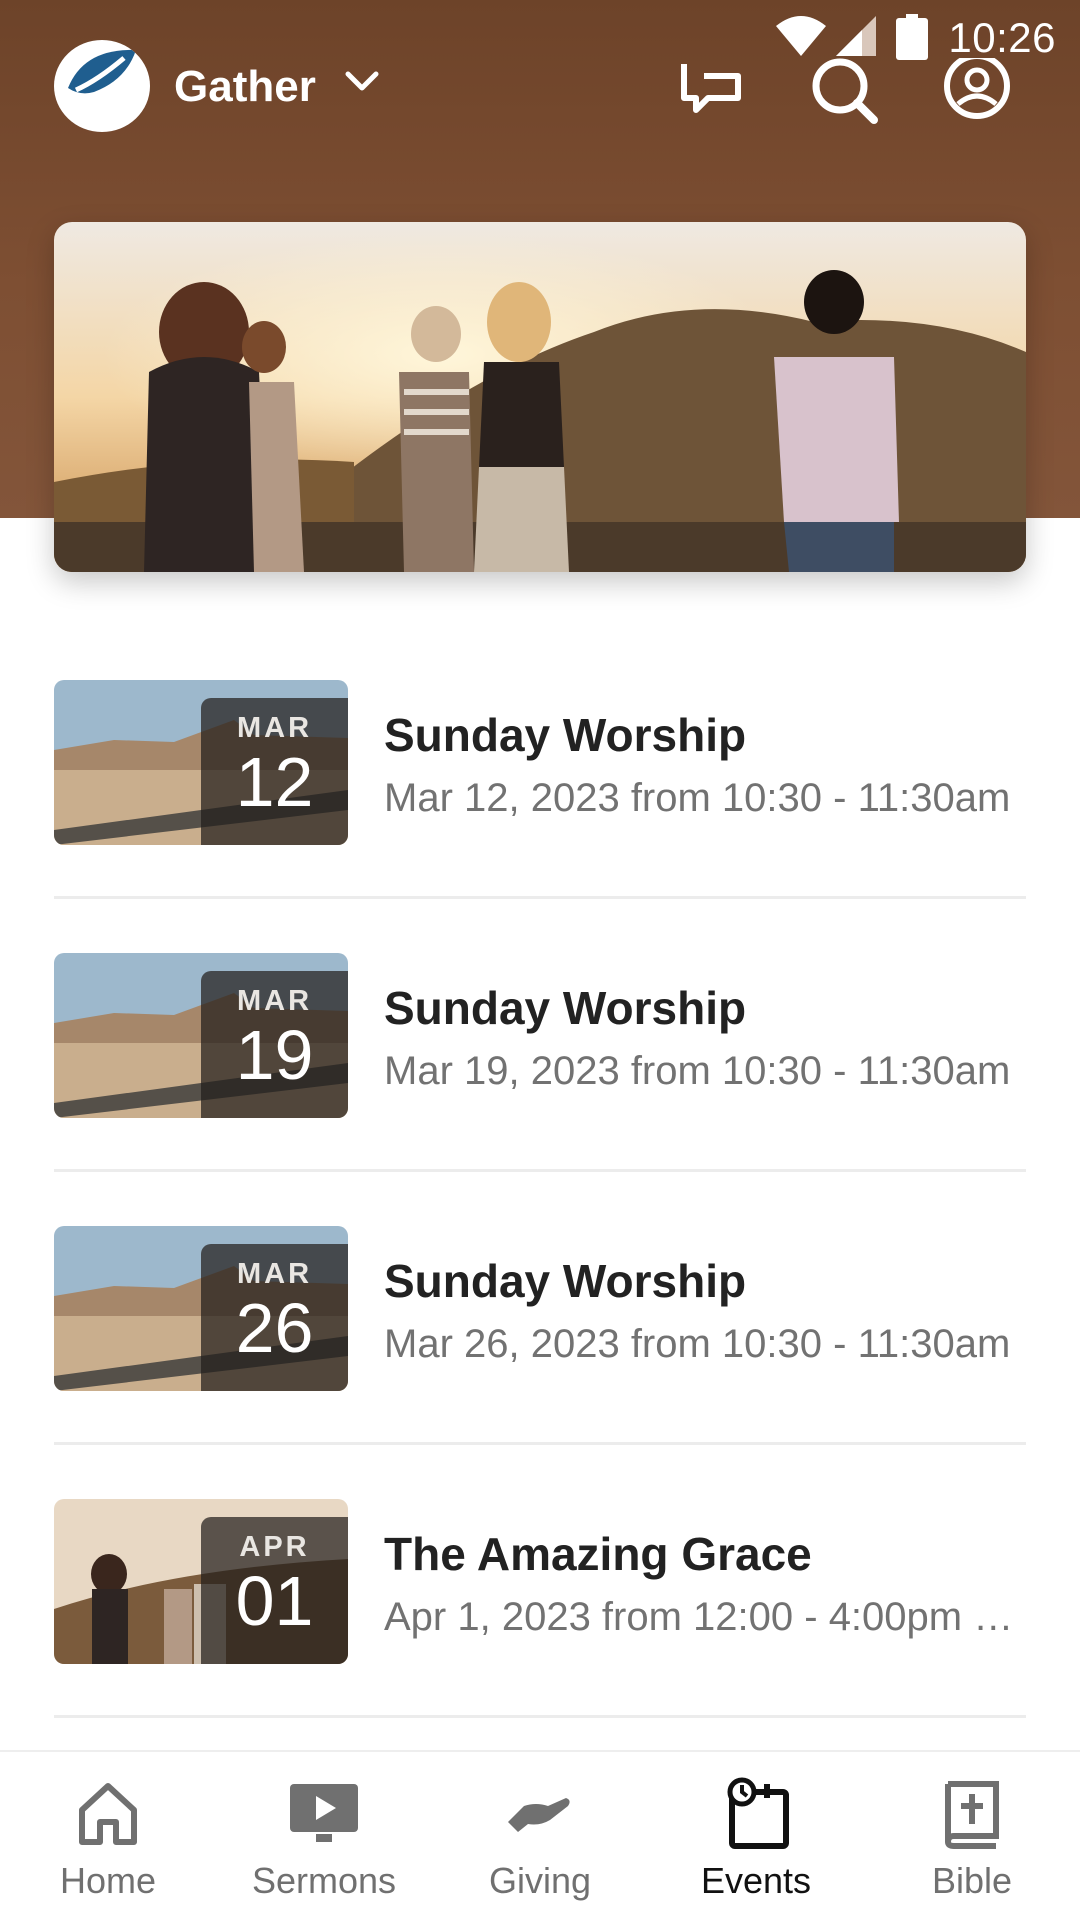 The height and width of the screenshot is (1922, 1080). I want to click on bottom-navigation: Home Sermons Giving Events Bible, so click(540, 1836).